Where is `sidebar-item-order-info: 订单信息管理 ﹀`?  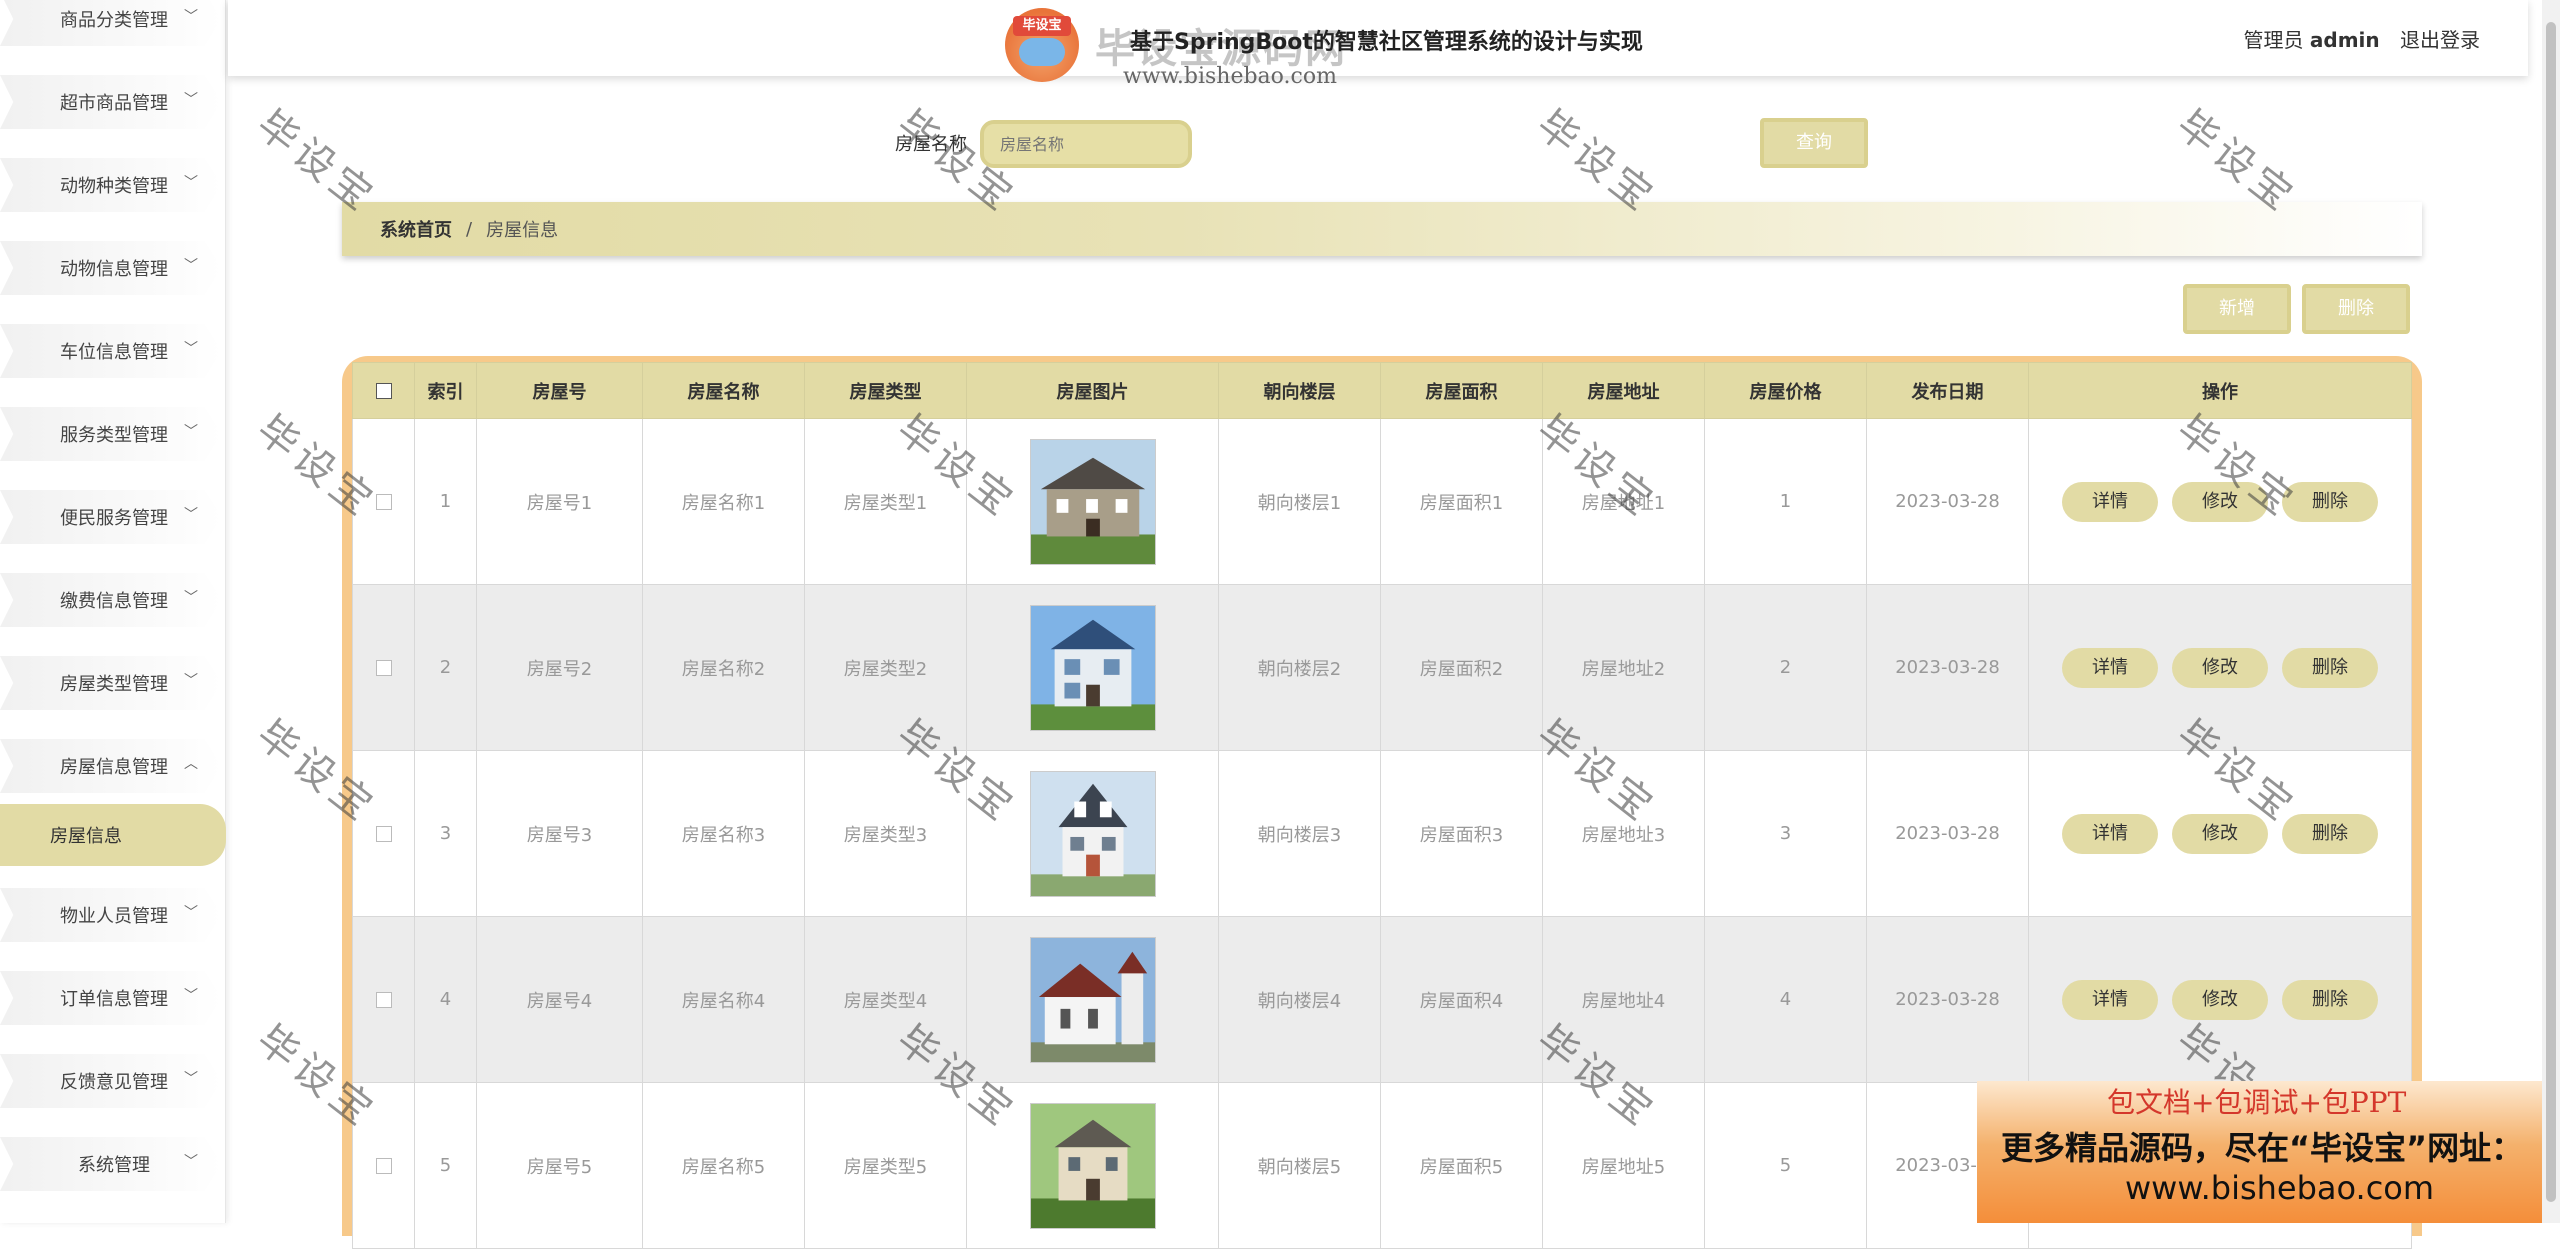 sidebar-item-order-info: 订单信息管理 ﹀ is located at coordinates (113, 998).